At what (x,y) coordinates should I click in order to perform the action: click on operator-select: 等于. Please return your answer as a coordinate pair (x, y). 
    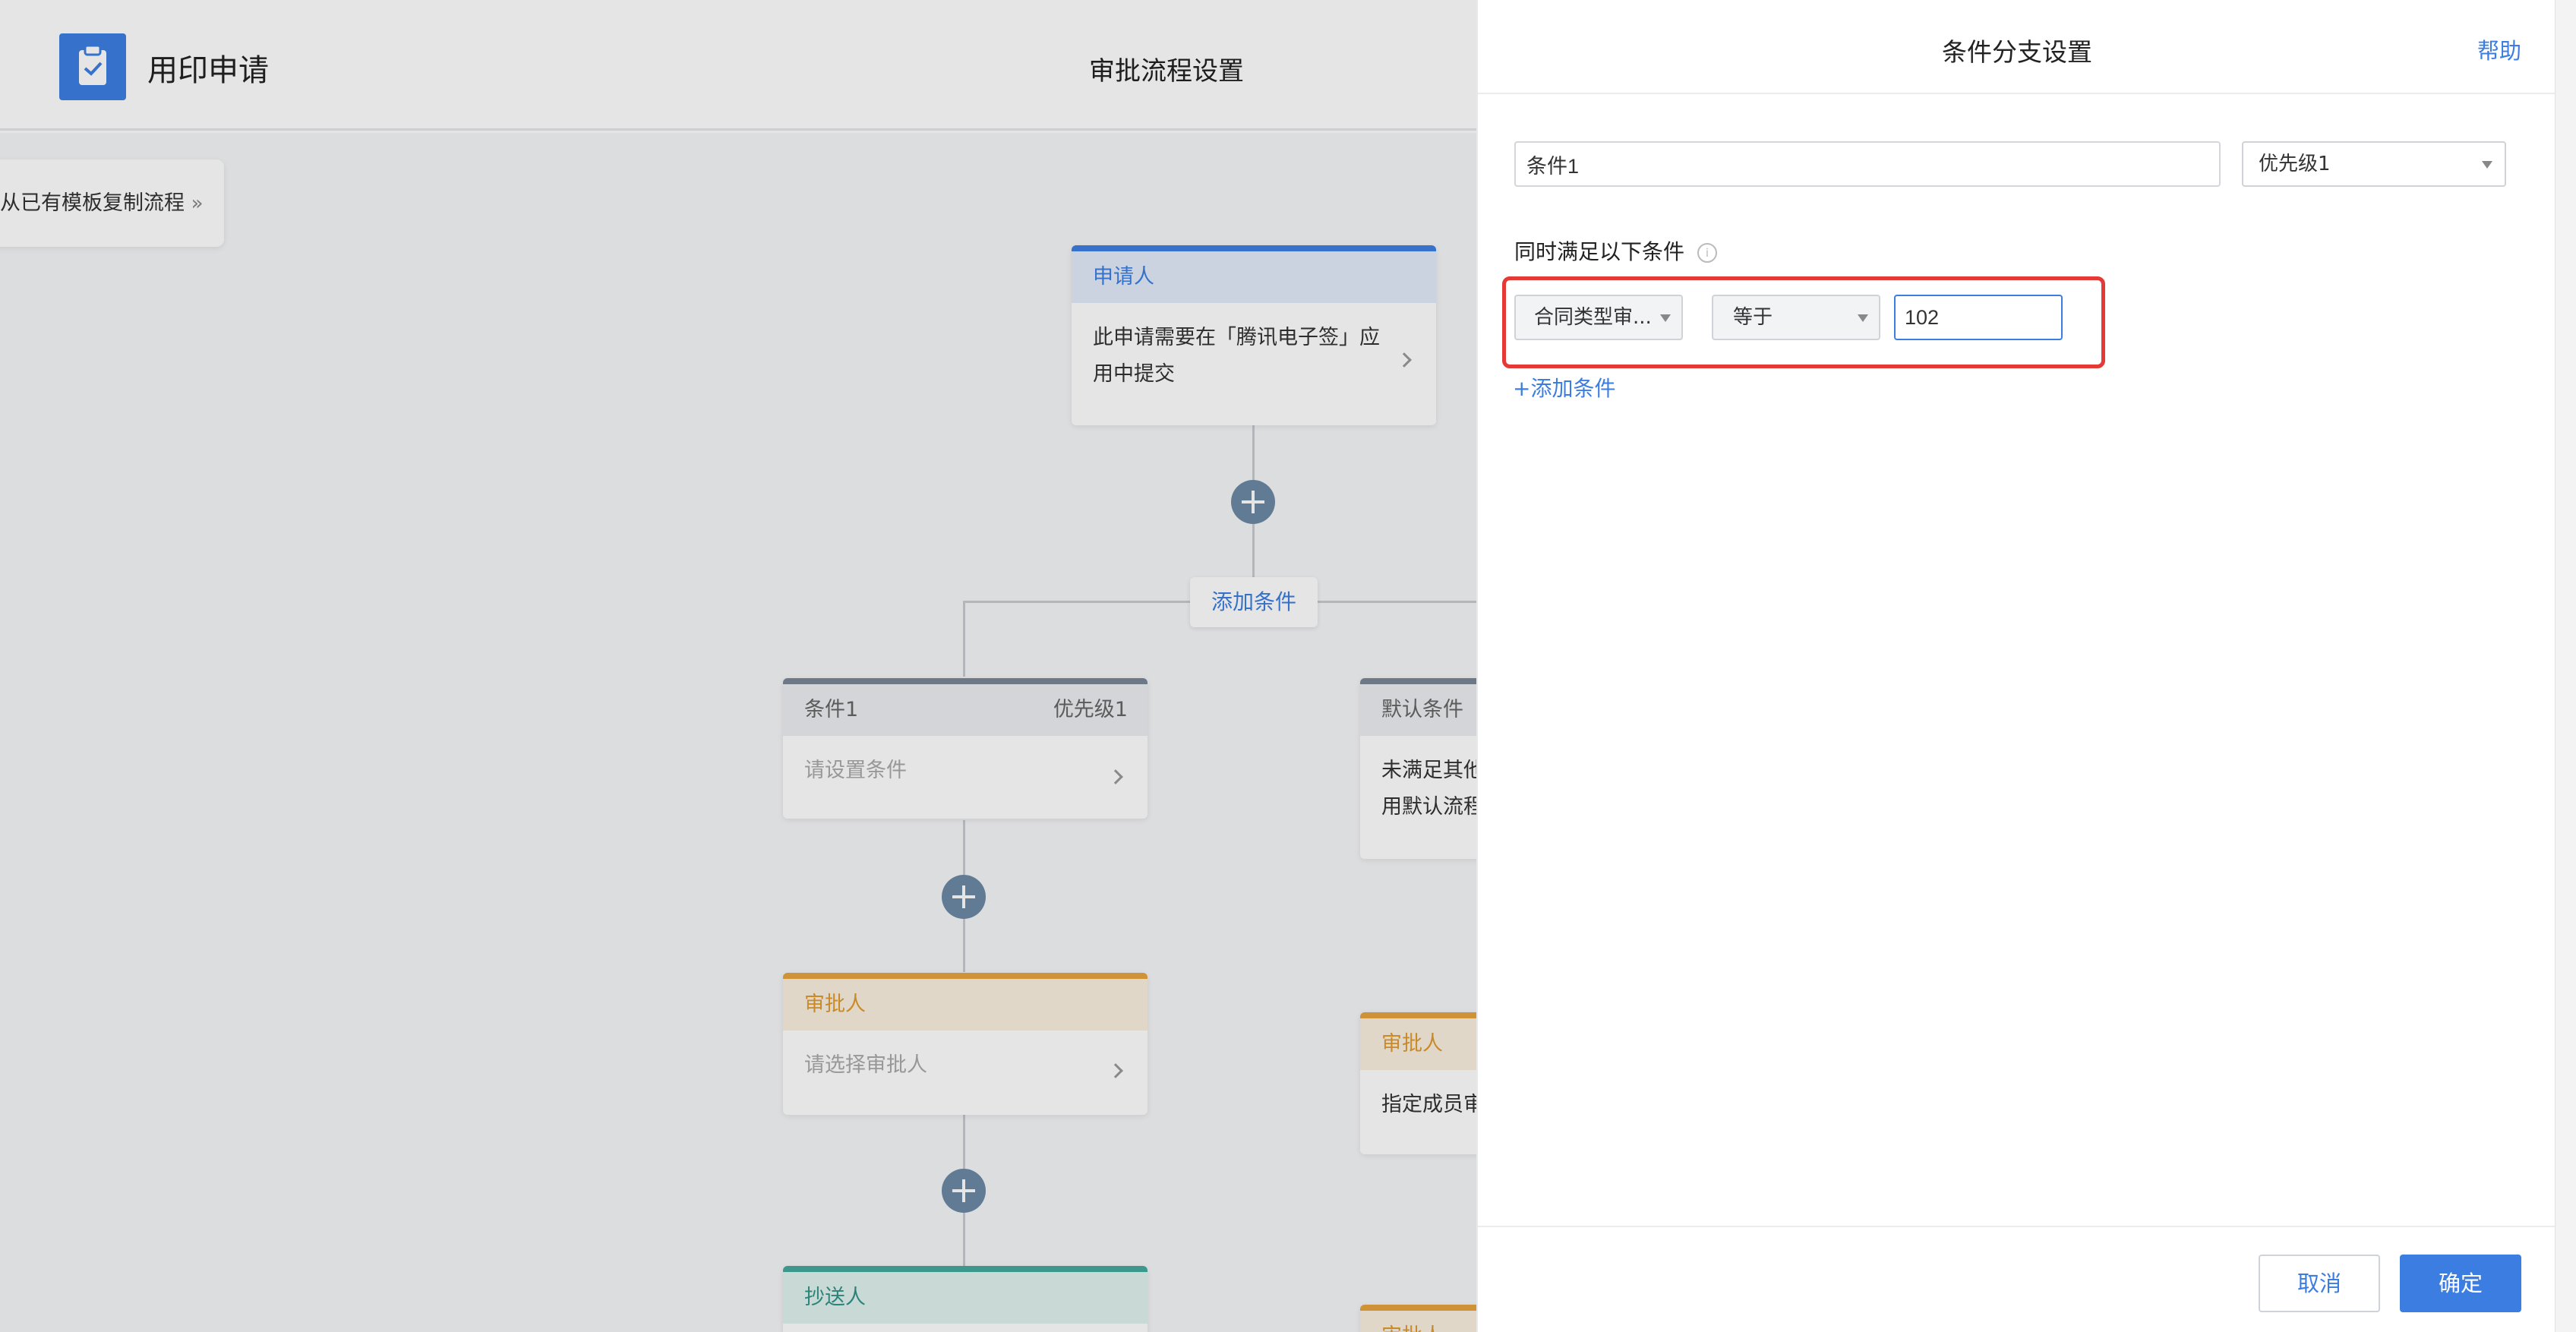
    Looking at the image, I should click on (1796, 317).